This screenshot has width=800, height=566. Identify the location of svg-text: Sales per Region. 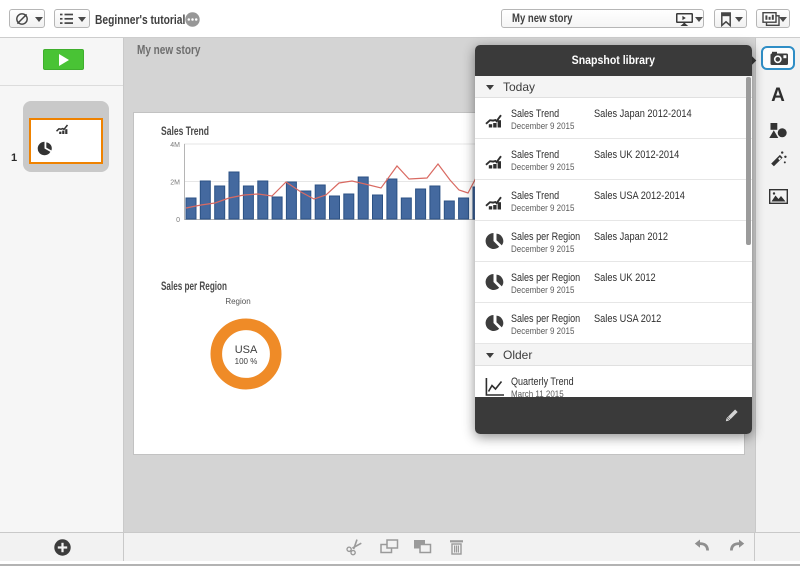
(194, 286).